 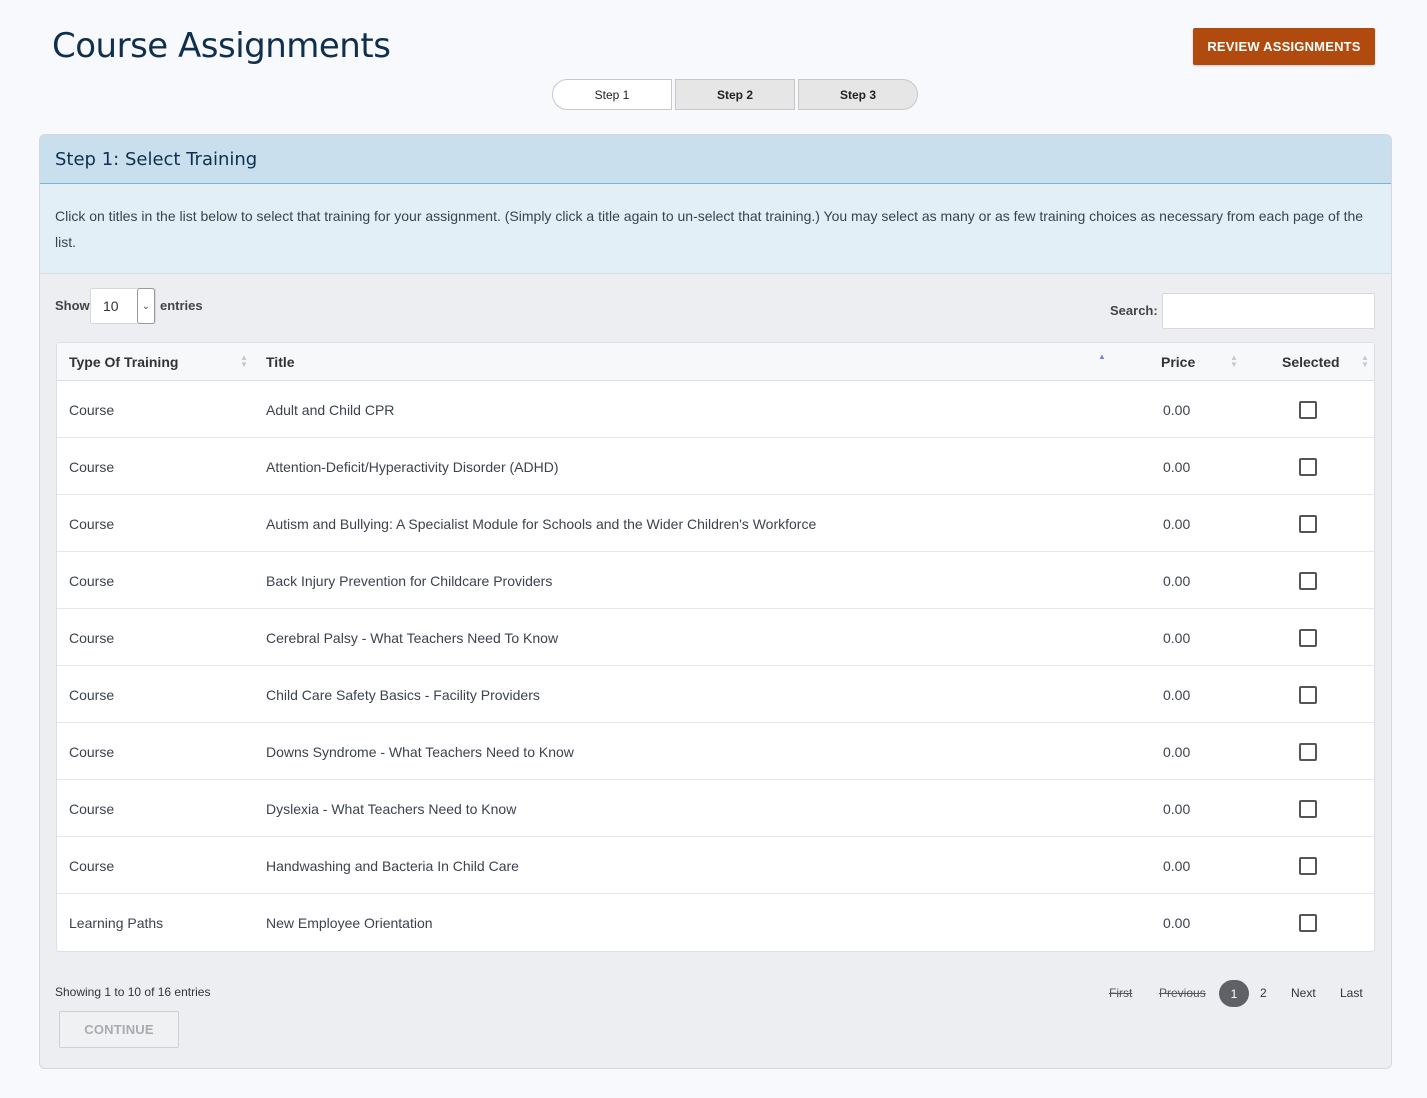 What do you see at coordinates (280, 362) in the screenshot?
I see `column-header-title: Title` at bounding box center [280, 362].